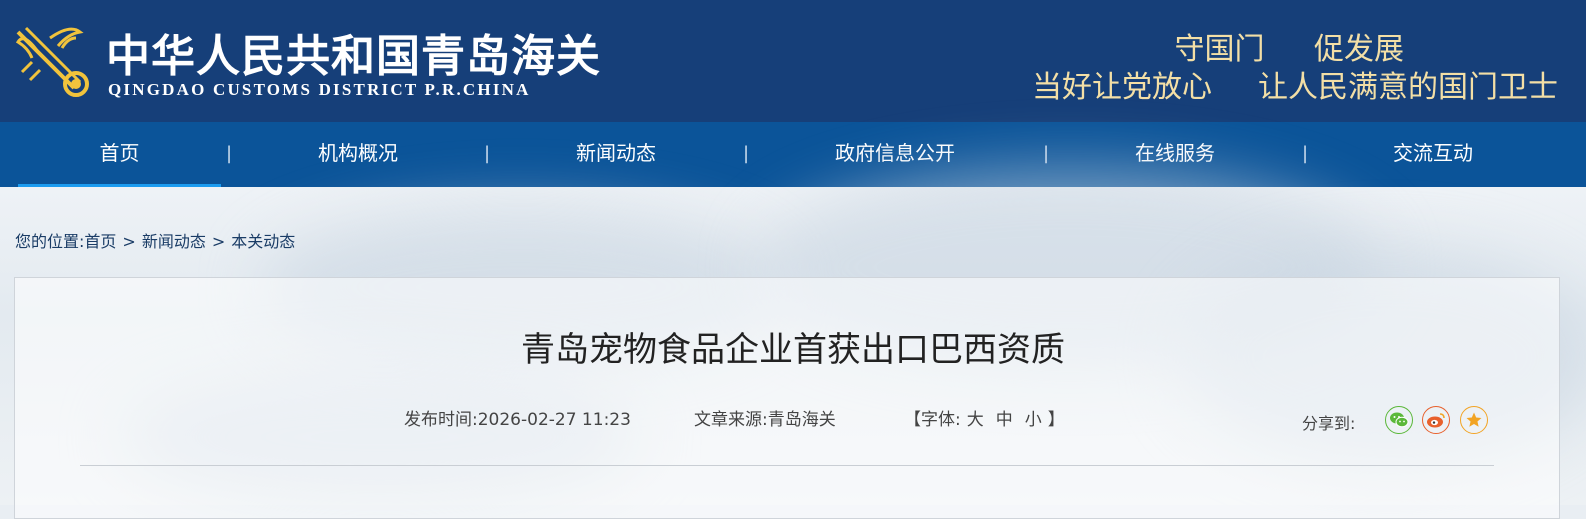 This screenshot has height=519, width=1586. I want to click on main-nav: 首页 | 机构概况 | 新闻动态 | 政府信息公开 | 在线服务 | 交流互动, so click(793, 154).